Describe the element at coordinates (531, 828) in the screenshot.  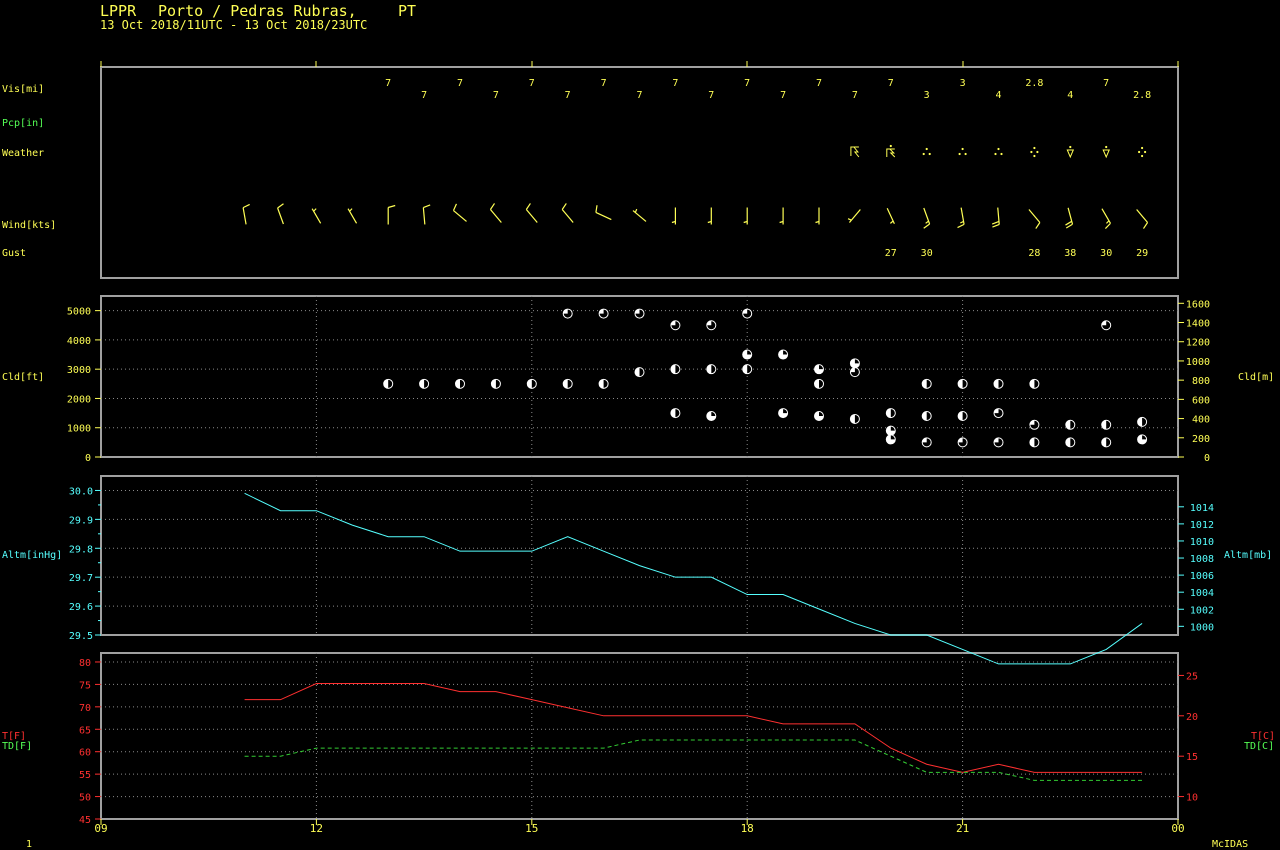
I see `x-tick-label: 15` at that location.